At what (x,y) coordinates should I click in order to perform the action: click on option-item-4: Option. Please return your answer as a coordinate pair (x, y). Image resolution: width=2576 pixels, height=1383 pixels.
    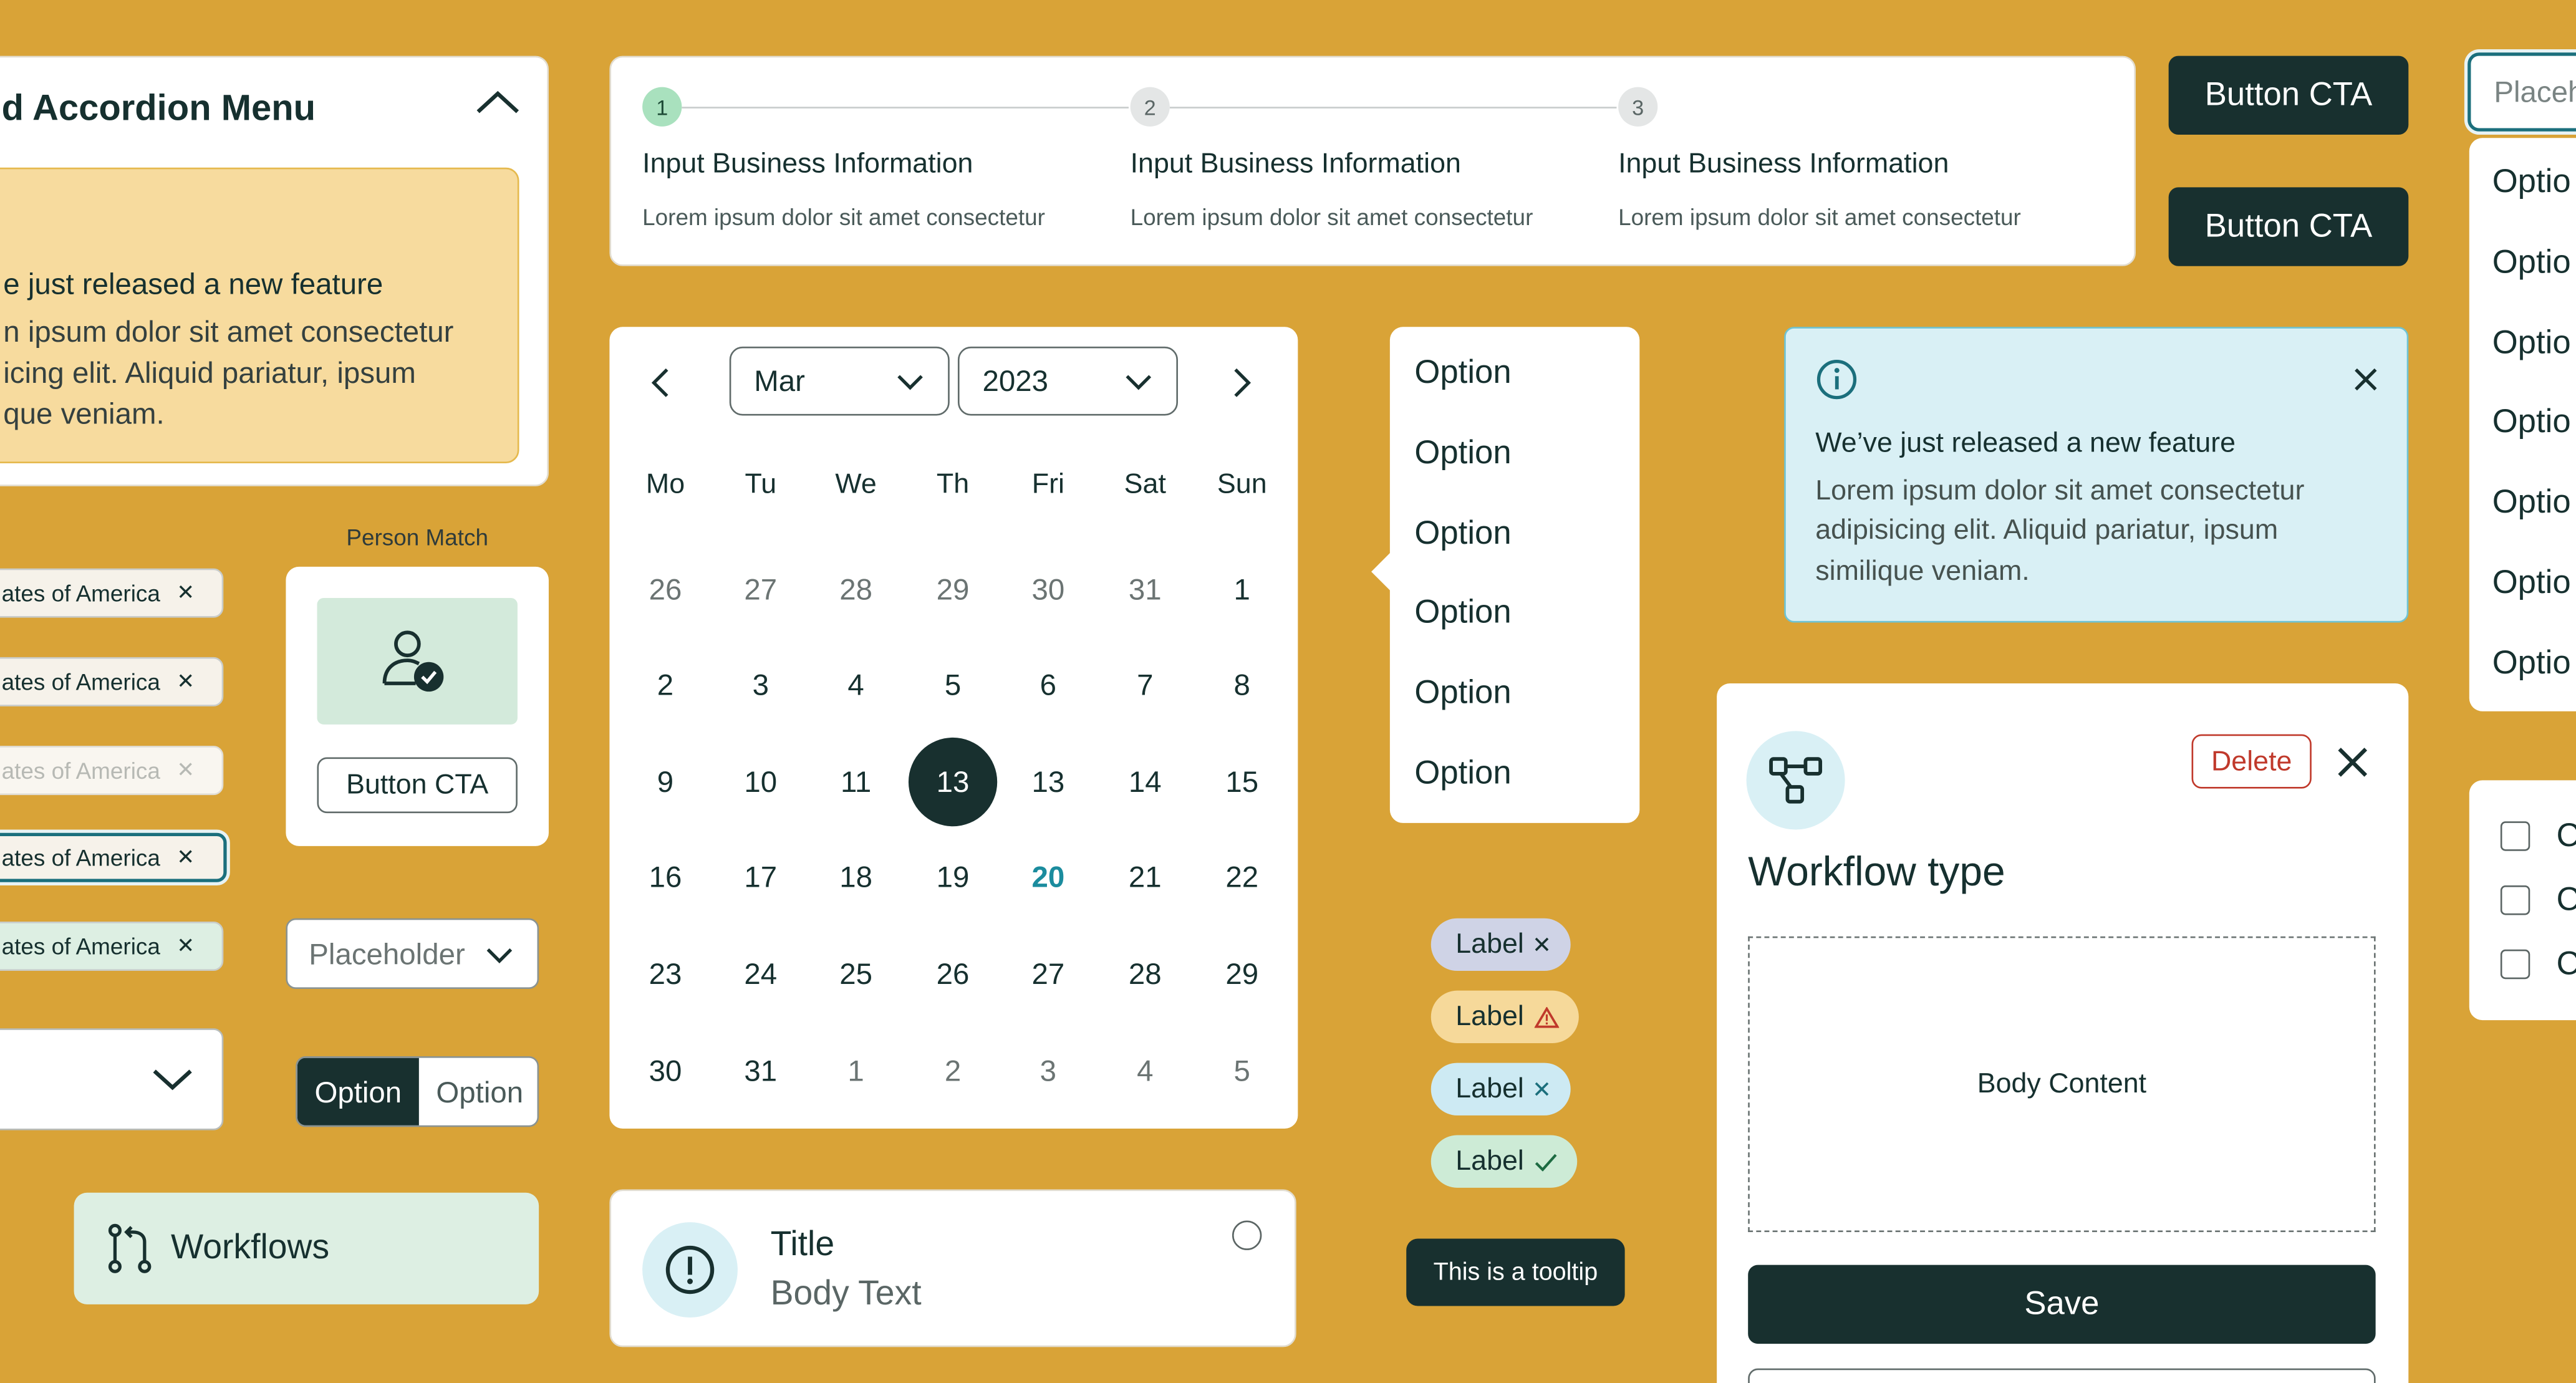
    Looking at the image, I should click on (1462, 614).